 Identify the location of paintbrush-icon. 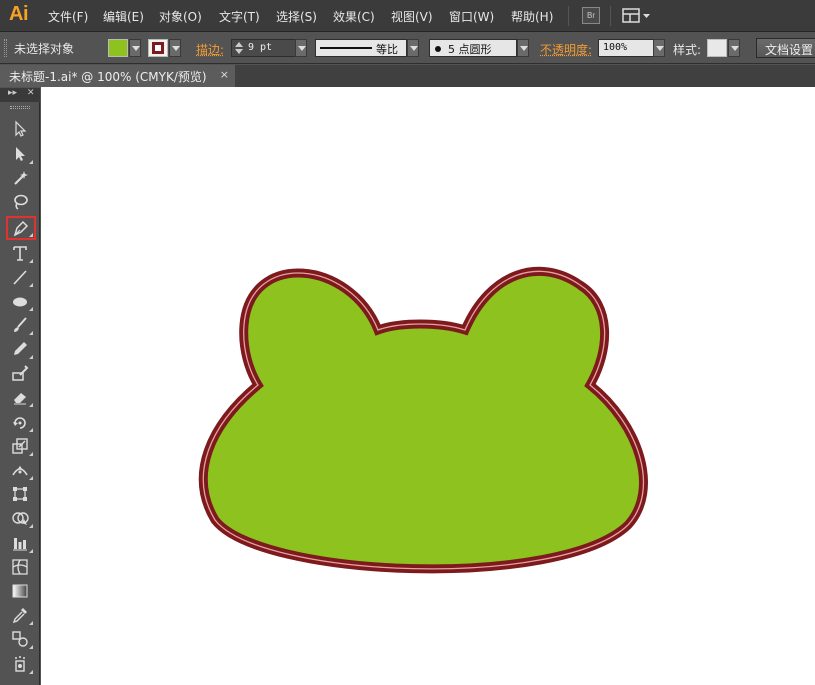
(20, 324).